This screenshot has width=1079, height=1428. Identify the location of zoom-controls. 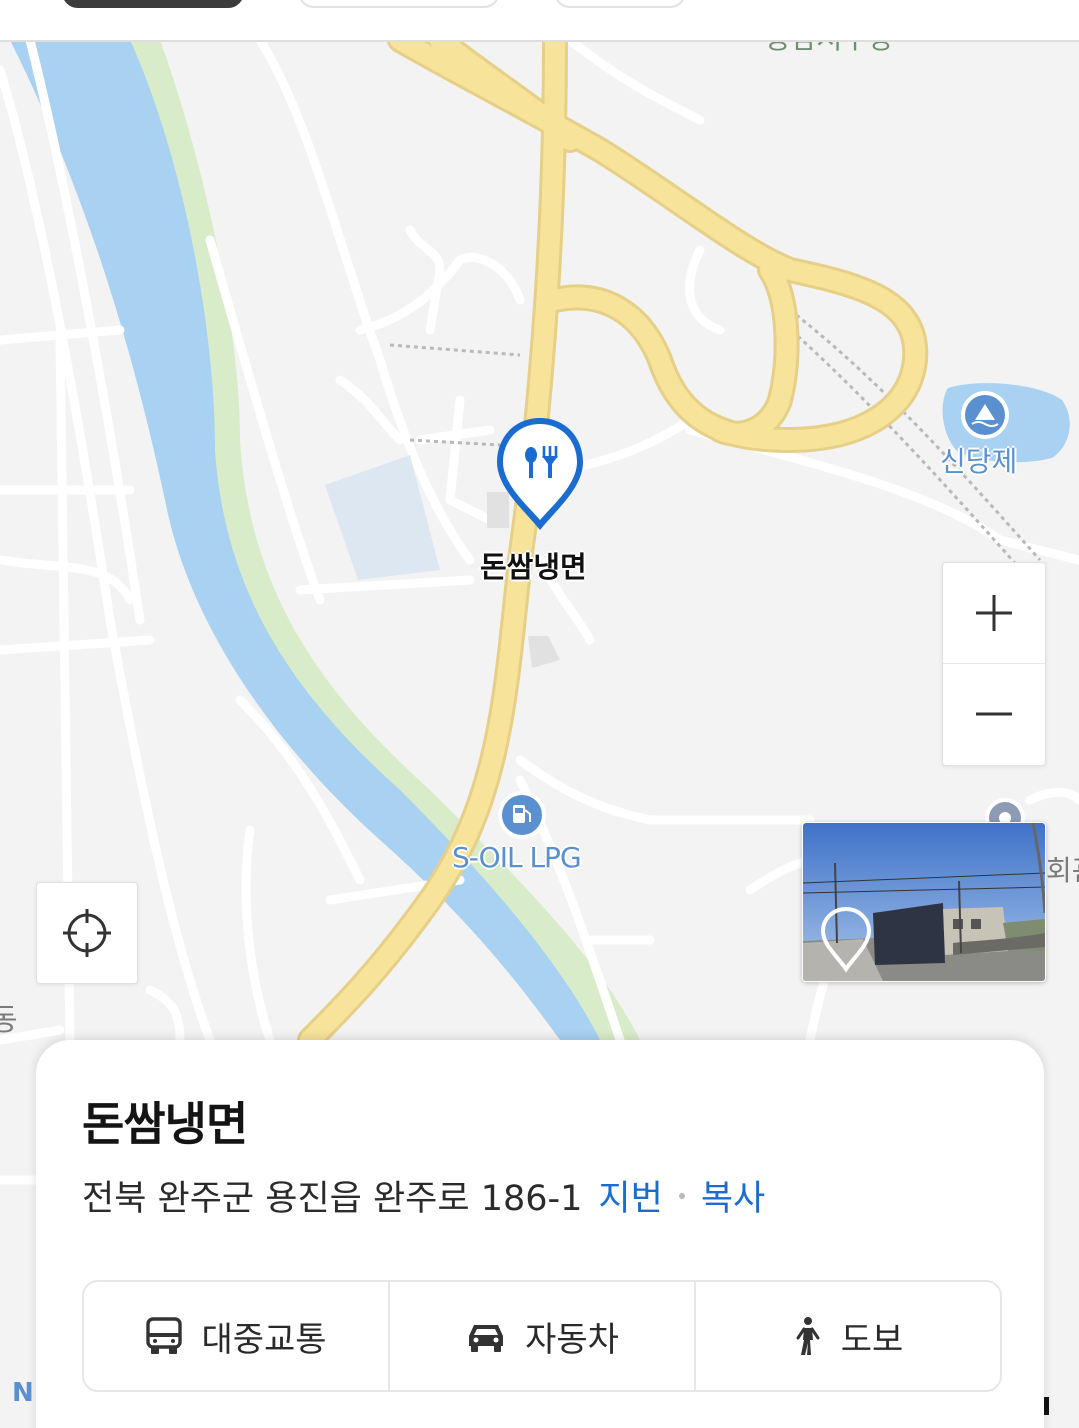
(994, 664).